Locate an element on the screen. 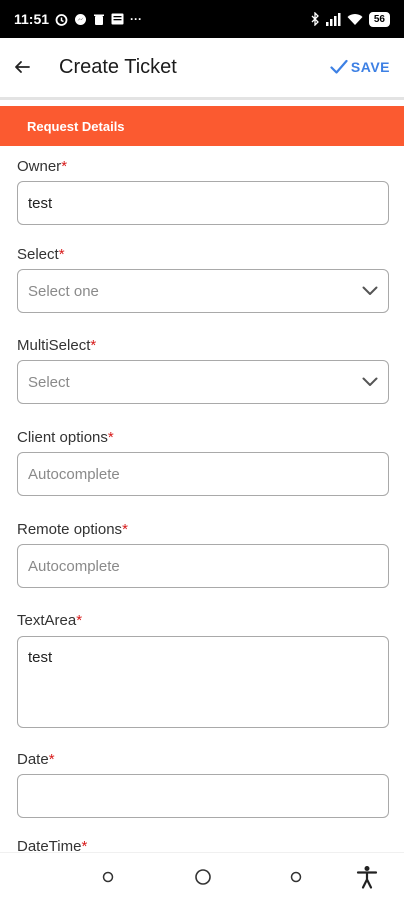 The height and width of the screenshot is (900, 404). more-dots-icon: ··· is located at coordinates (136, 19).